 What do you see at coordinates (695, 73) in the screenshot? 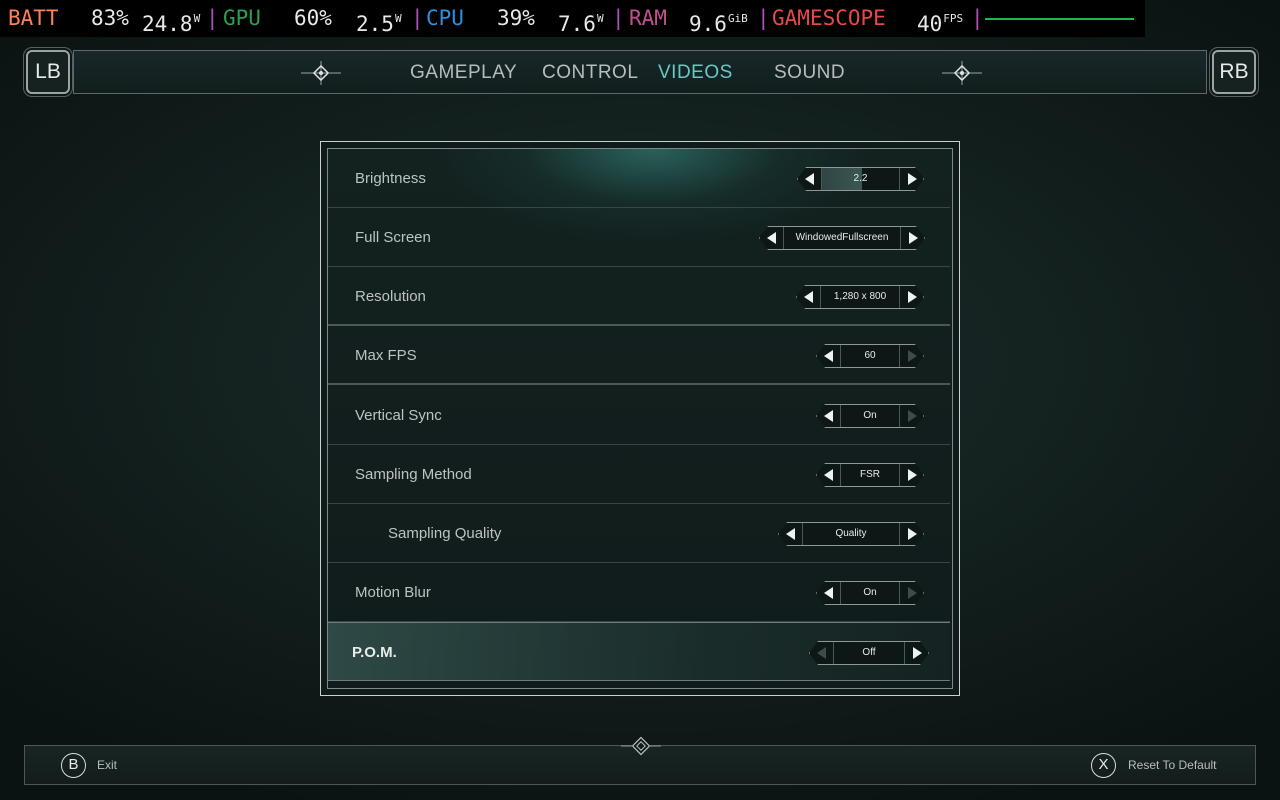
I see `tab-videos: VIDEOS` at bounding box center [695, 73].